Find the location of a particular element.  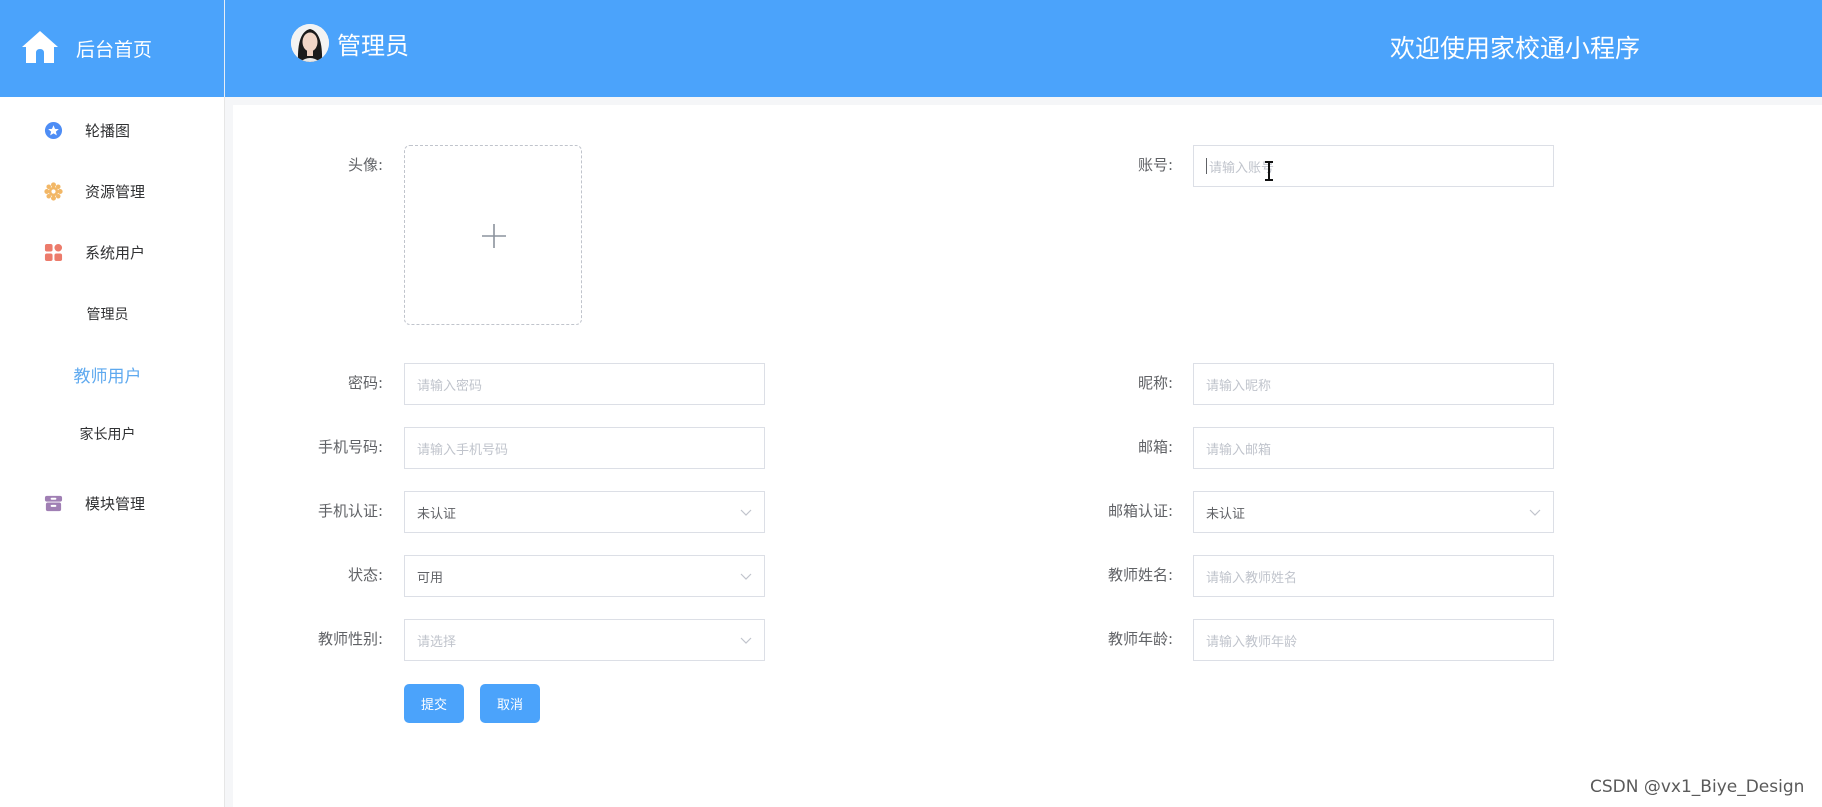

phone-input: 请输入手机号码 is located at coordinates (584, 448).